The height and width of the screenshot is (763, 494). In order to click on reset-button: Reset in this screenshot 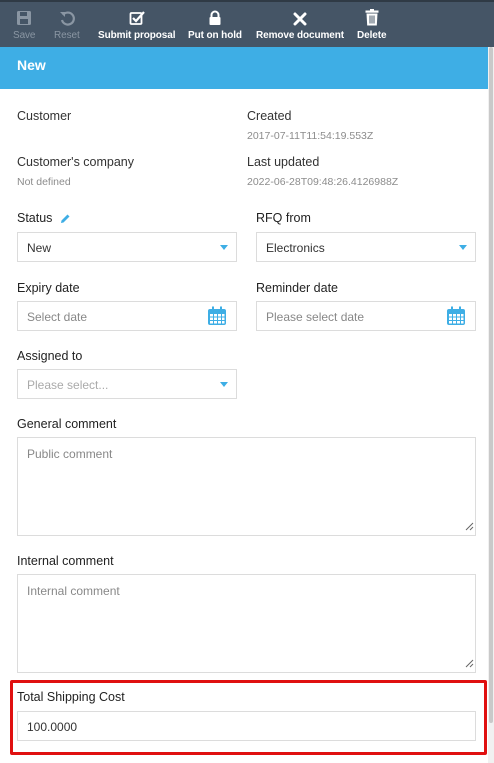, I will do `click(67, 24)`.